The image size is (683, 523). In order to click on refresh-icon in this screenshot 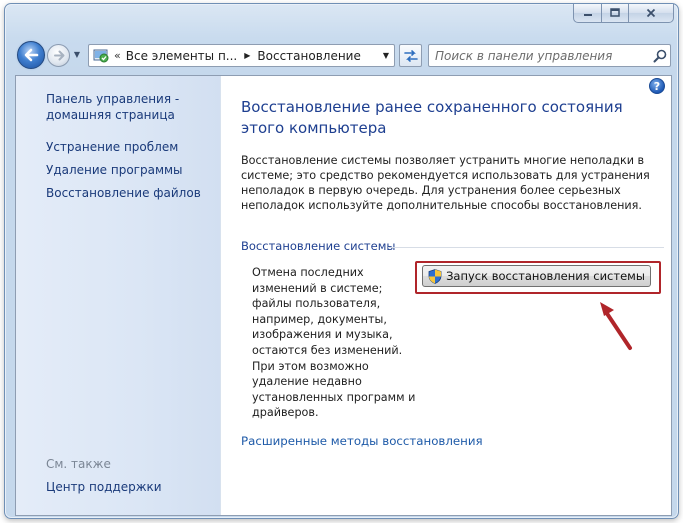, I will do `click(410, 55)`.